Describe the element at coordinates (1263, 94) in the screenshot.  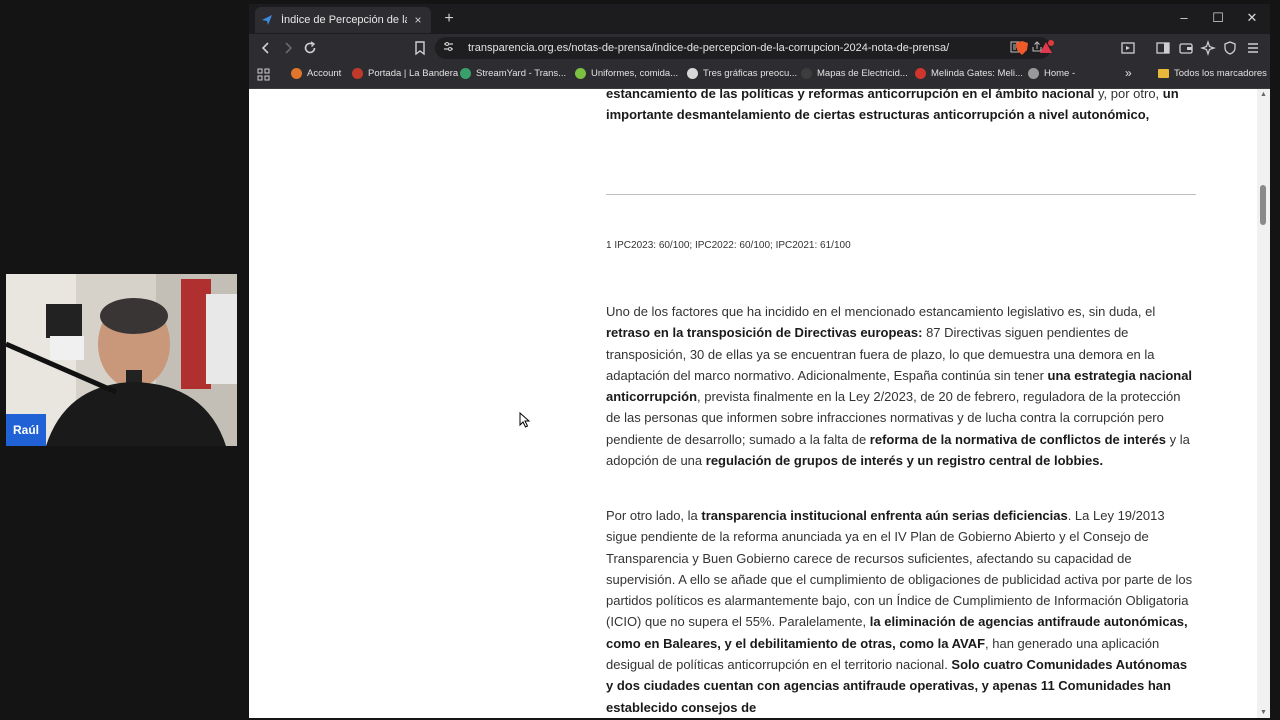
I see `scroll-up-icon: ▲` at that location.